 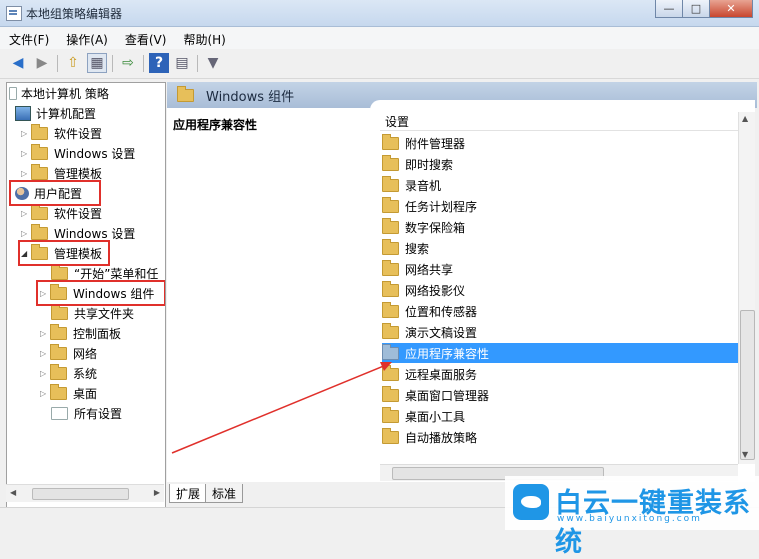 What do you see at coordinates (281, 408) in the screenshot?
I see `annotation-arrow` at bounding box center [281, 408].